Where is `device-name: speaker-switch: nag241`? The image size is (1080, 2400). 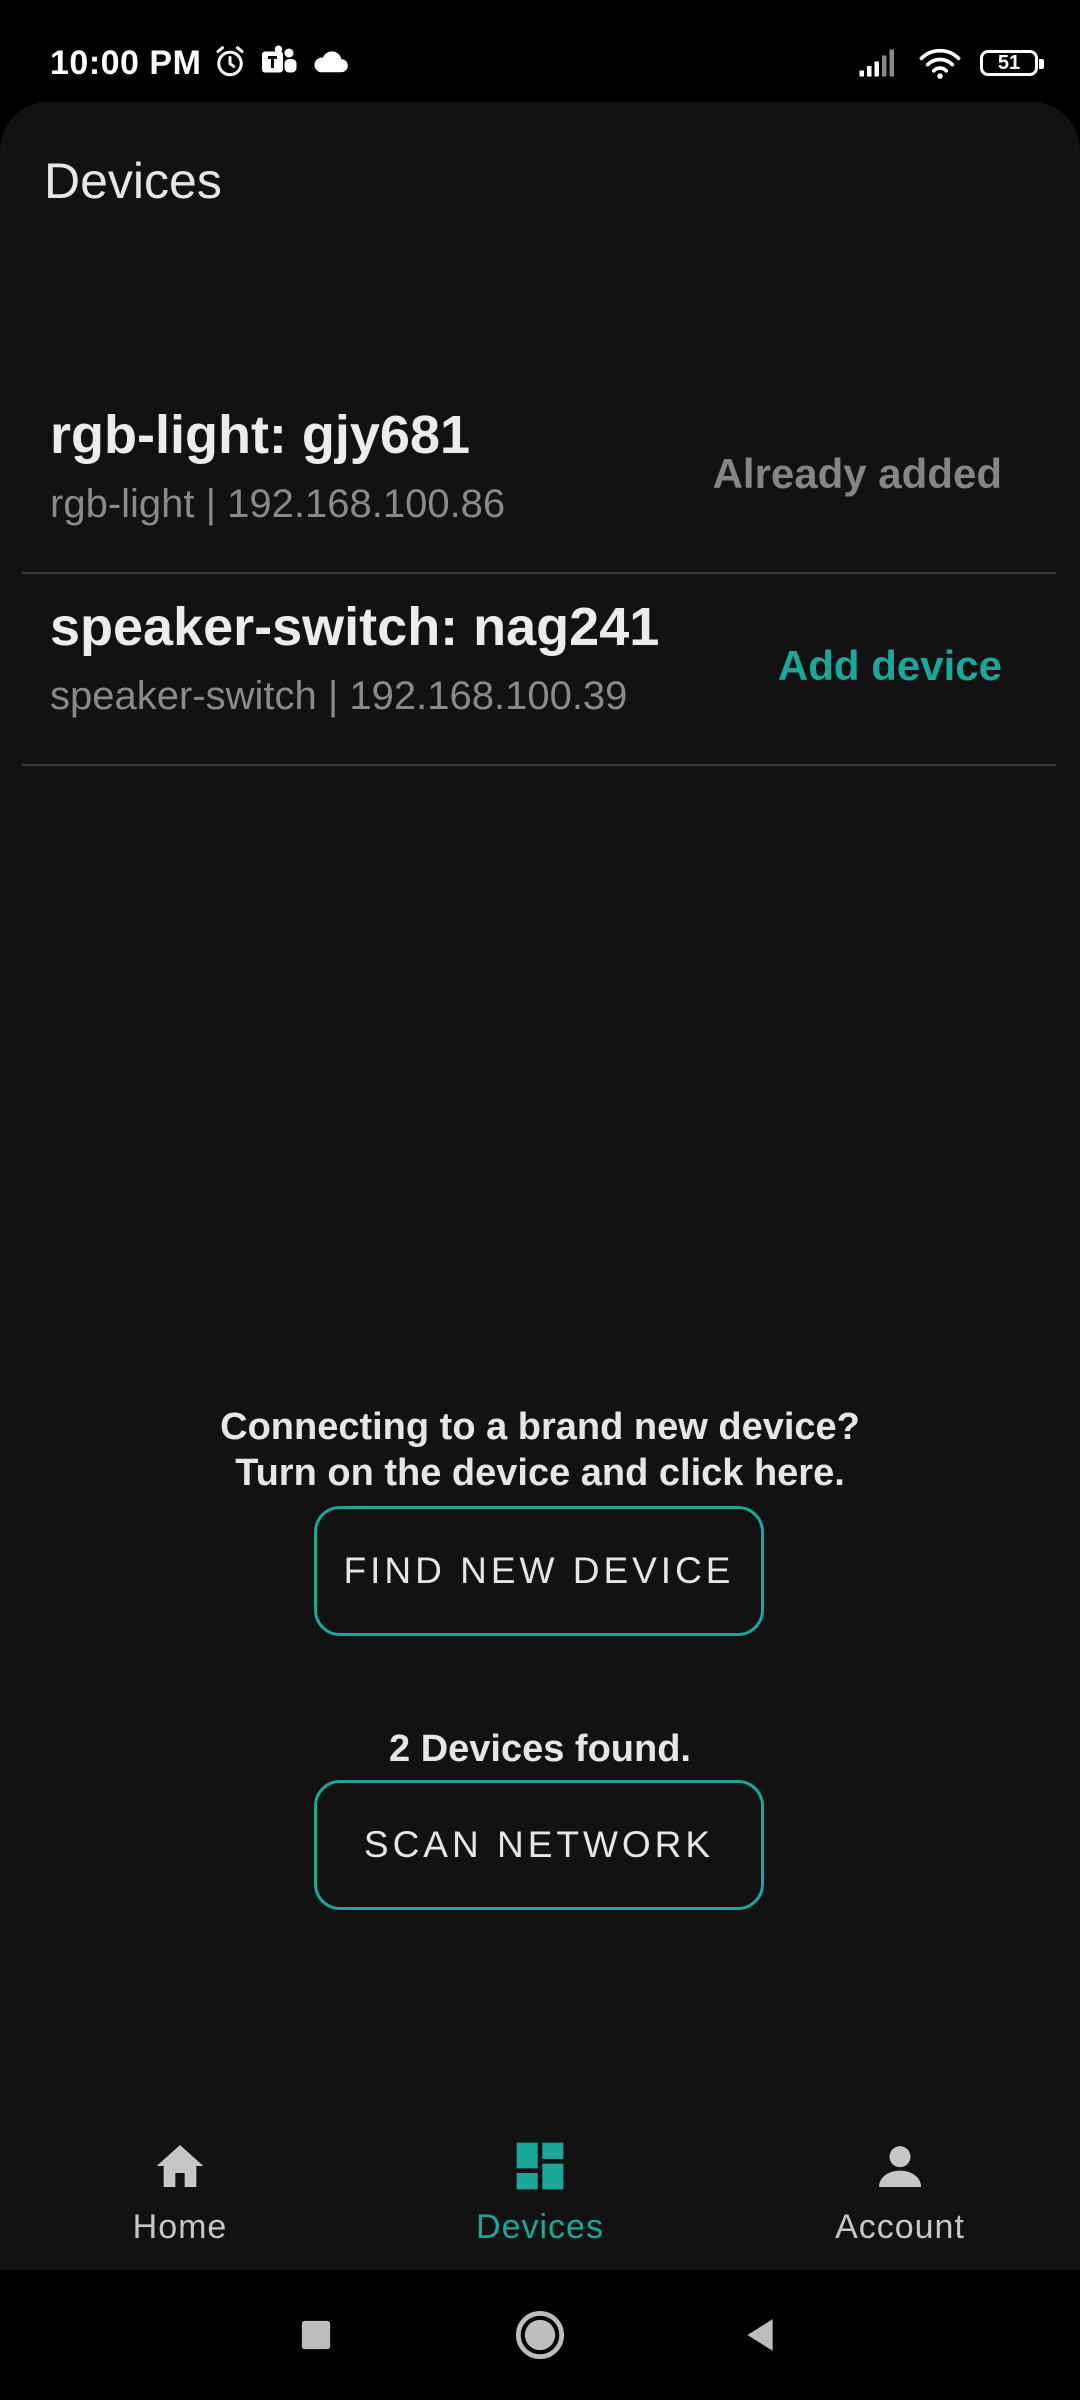
device-name: speaker-switch: nag241 is located at coordinates (355, 627).